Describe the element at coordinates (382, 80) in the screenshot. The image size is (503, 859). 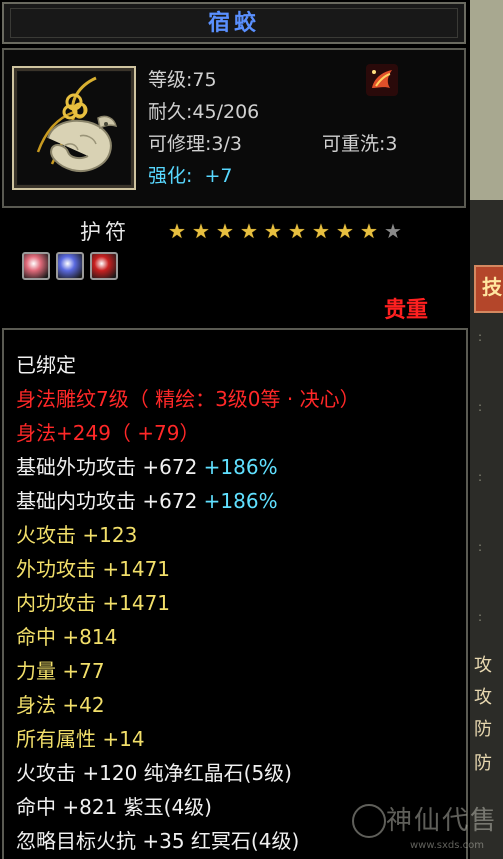
I see `amulet-type-icon` at that location.